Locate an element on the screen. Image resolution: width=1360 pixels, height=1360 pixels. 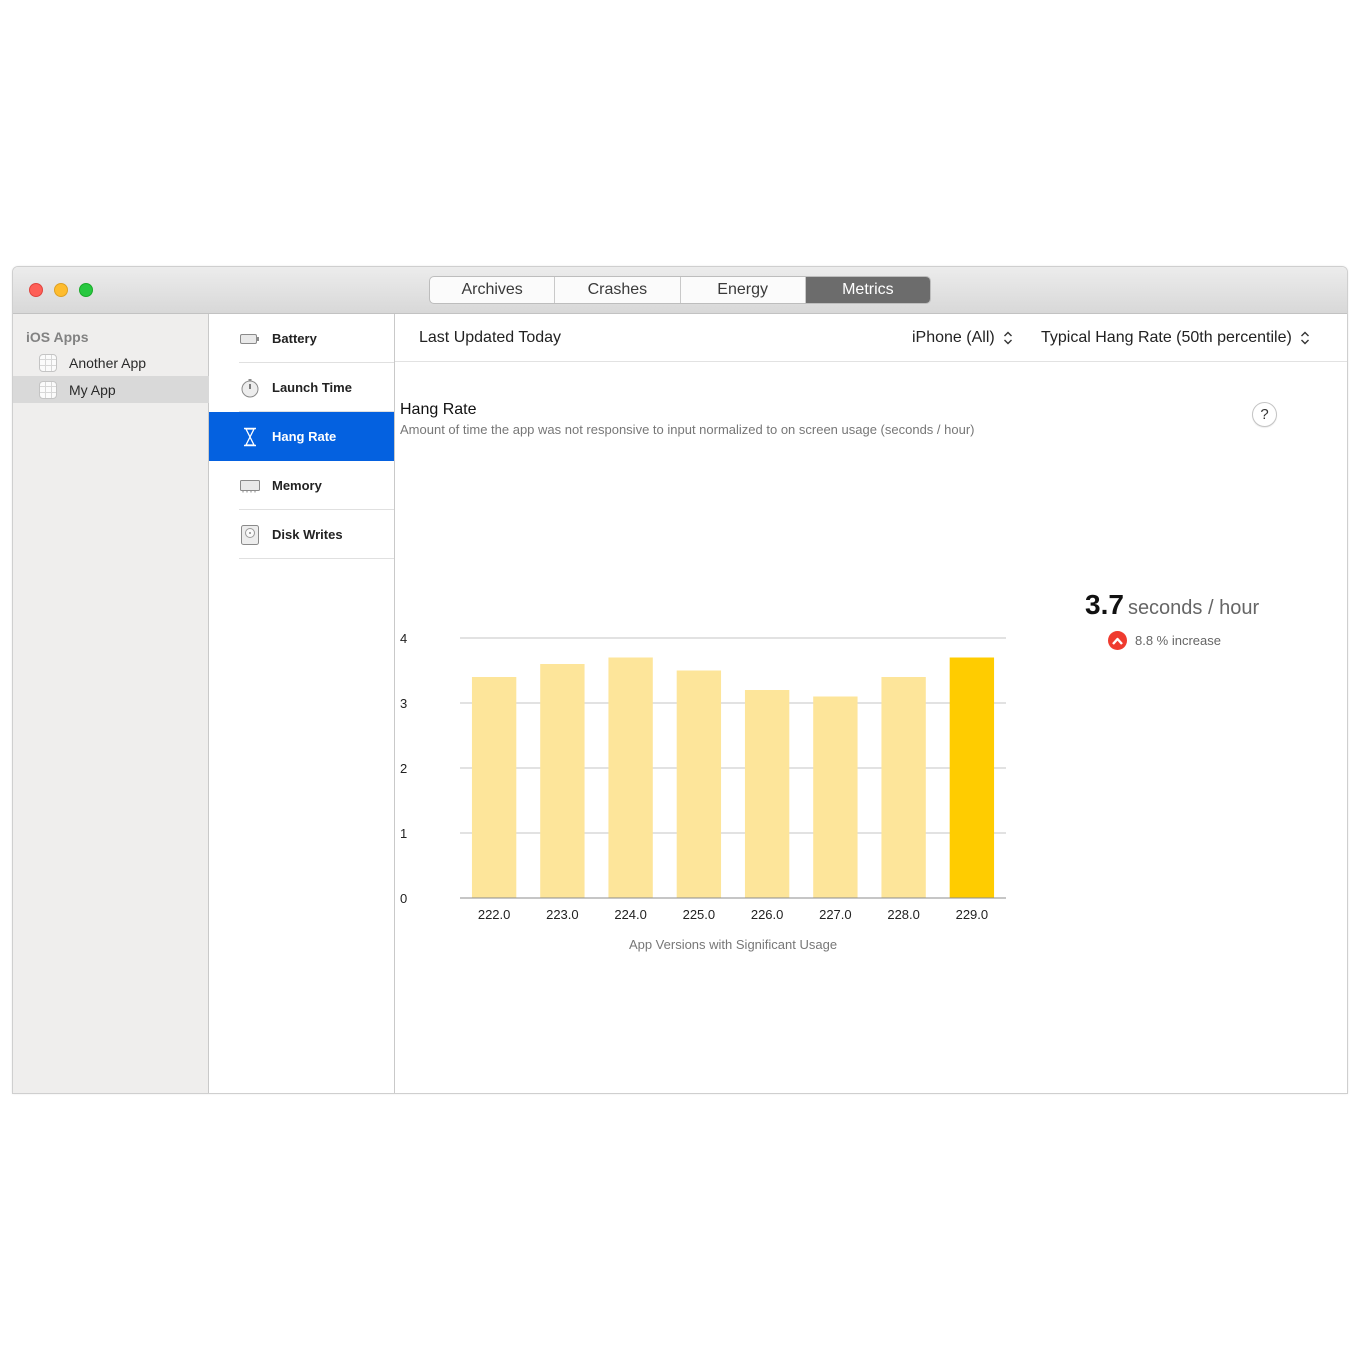
title-bar: Archives Crashes Energy Metrics is located at coordinates (680, 290).